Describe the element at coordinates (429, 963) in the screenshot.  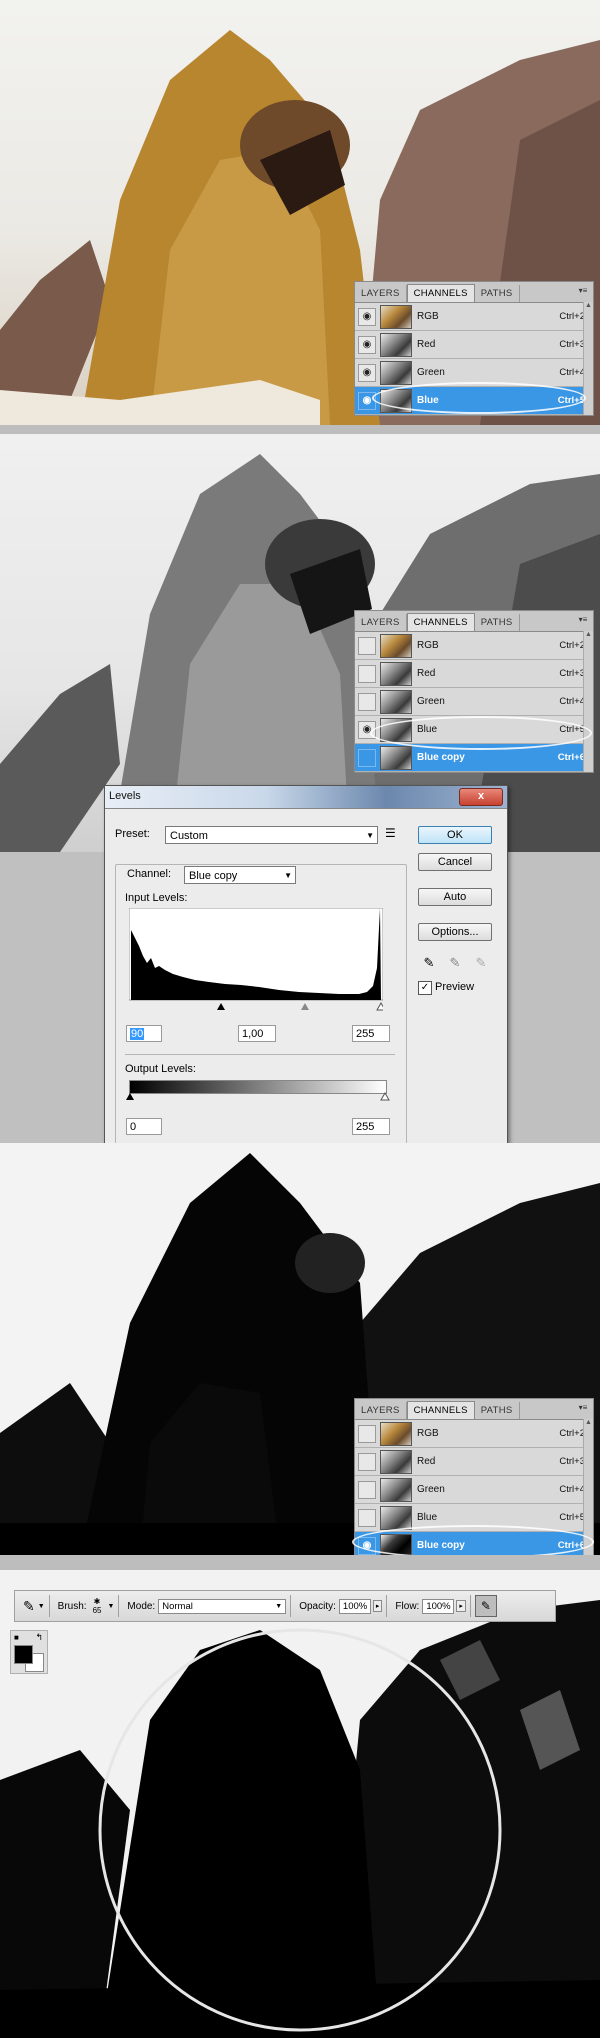
I see `black-eyedropper-icon: ✎` at that location.